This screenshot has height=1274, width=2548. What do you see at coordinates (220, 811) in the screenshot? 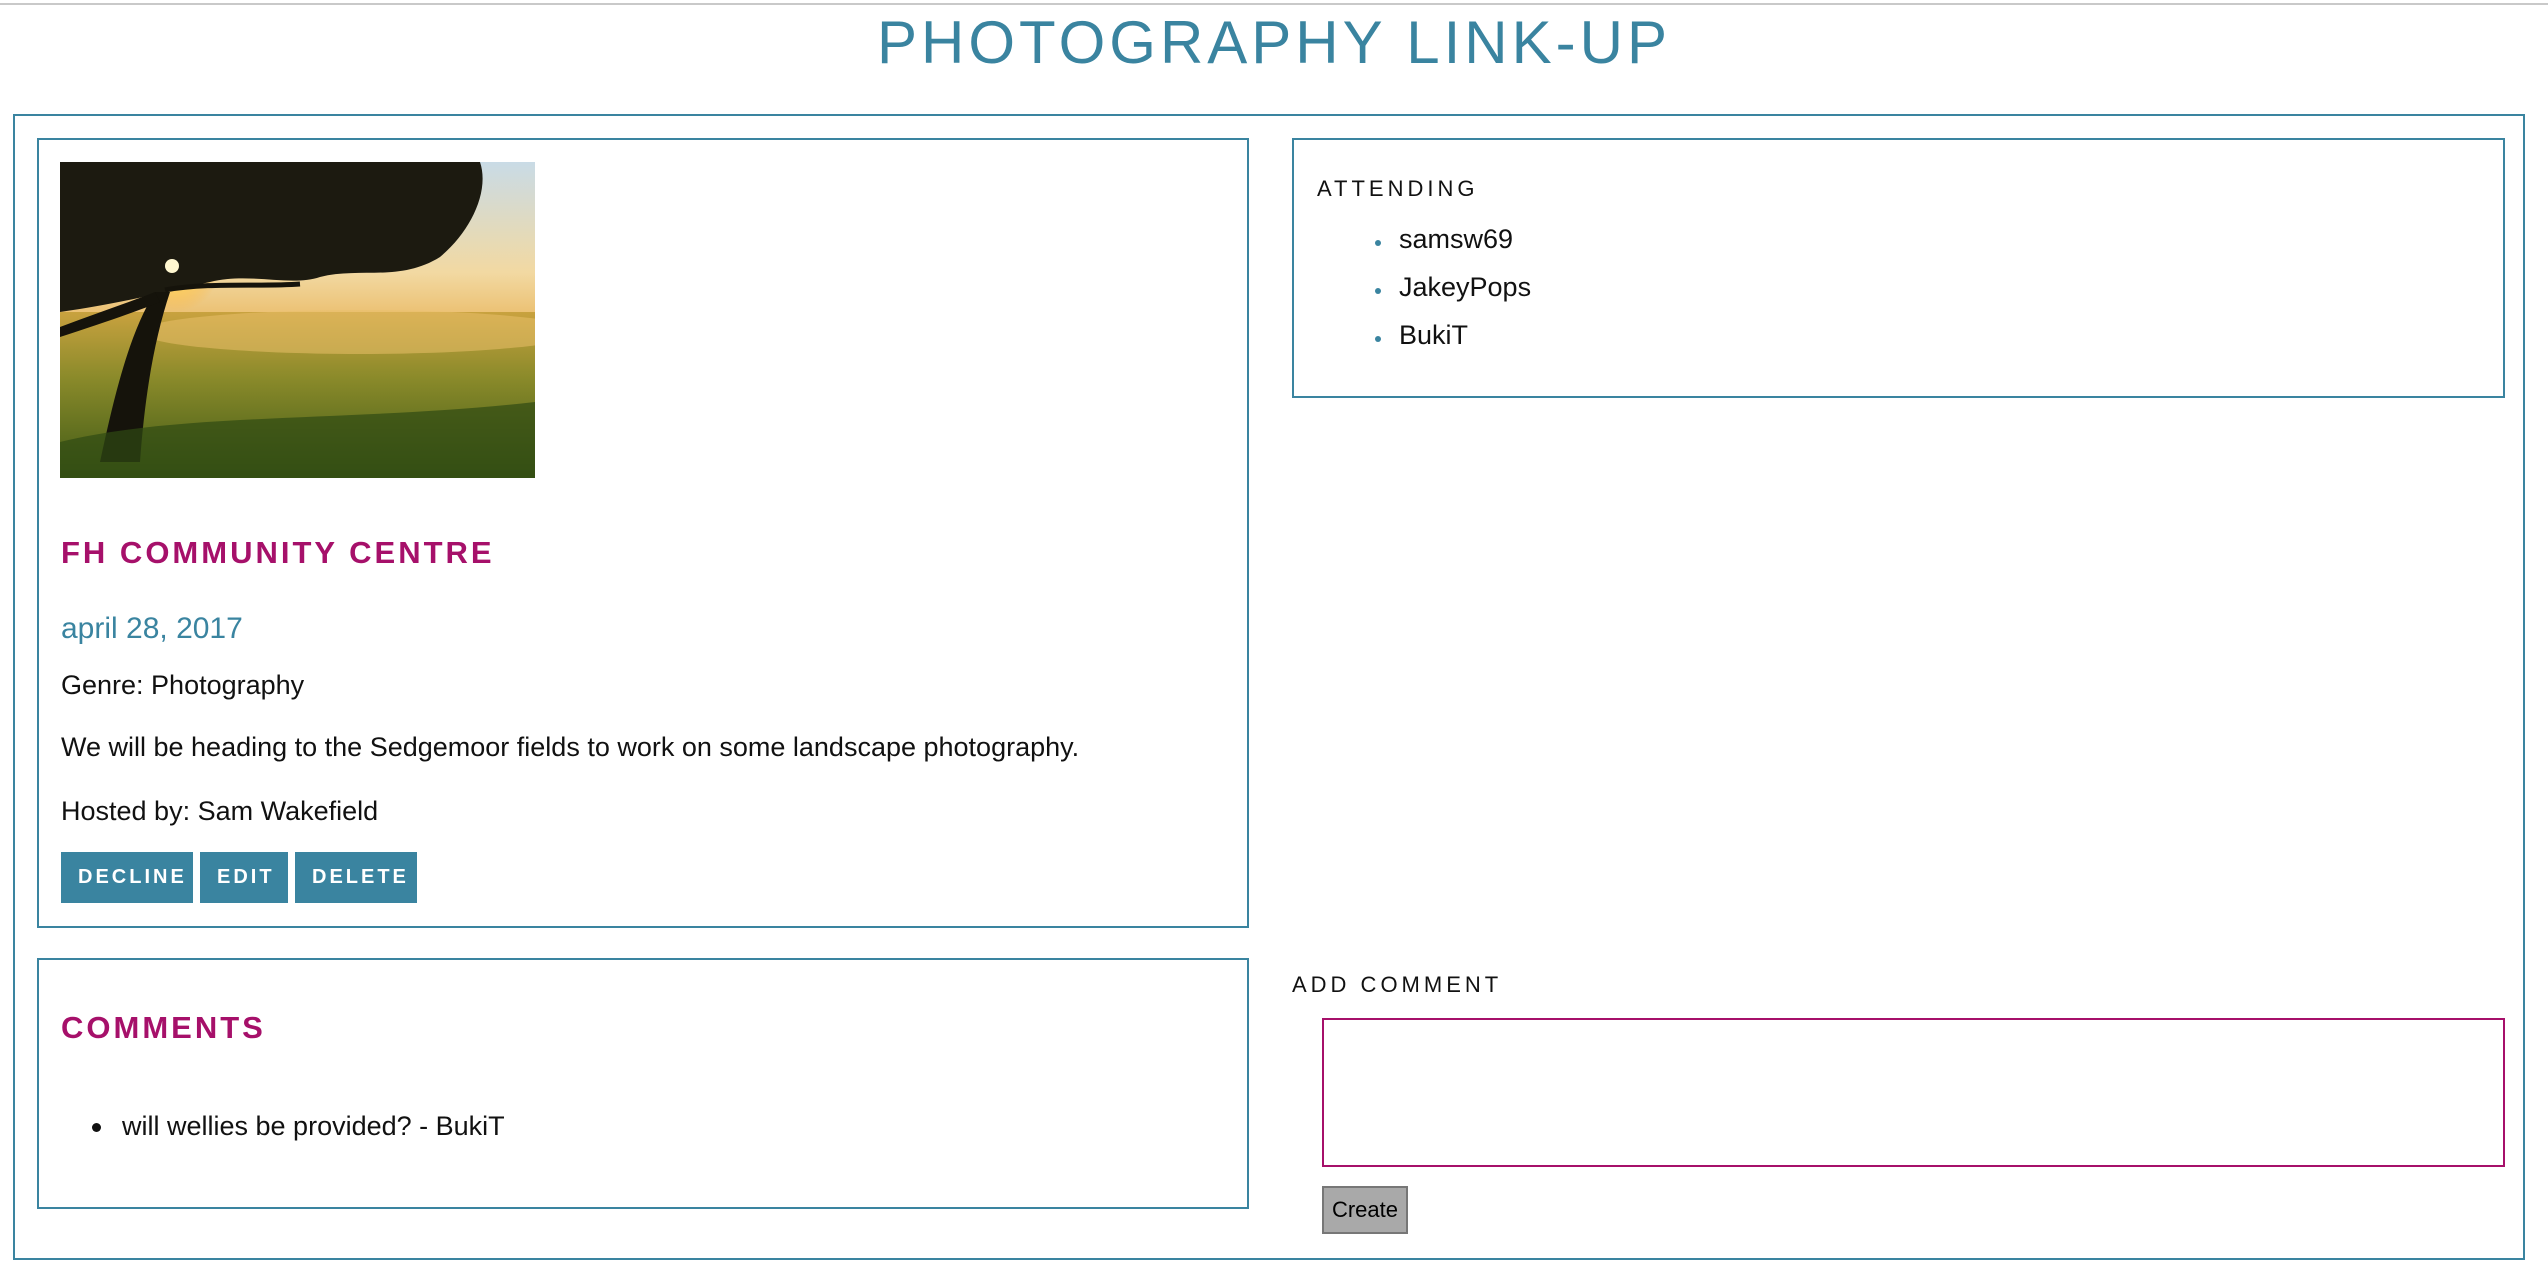
I see `event-host: Hosted by: Sam Wakefield` at bounding box center [220, 811].